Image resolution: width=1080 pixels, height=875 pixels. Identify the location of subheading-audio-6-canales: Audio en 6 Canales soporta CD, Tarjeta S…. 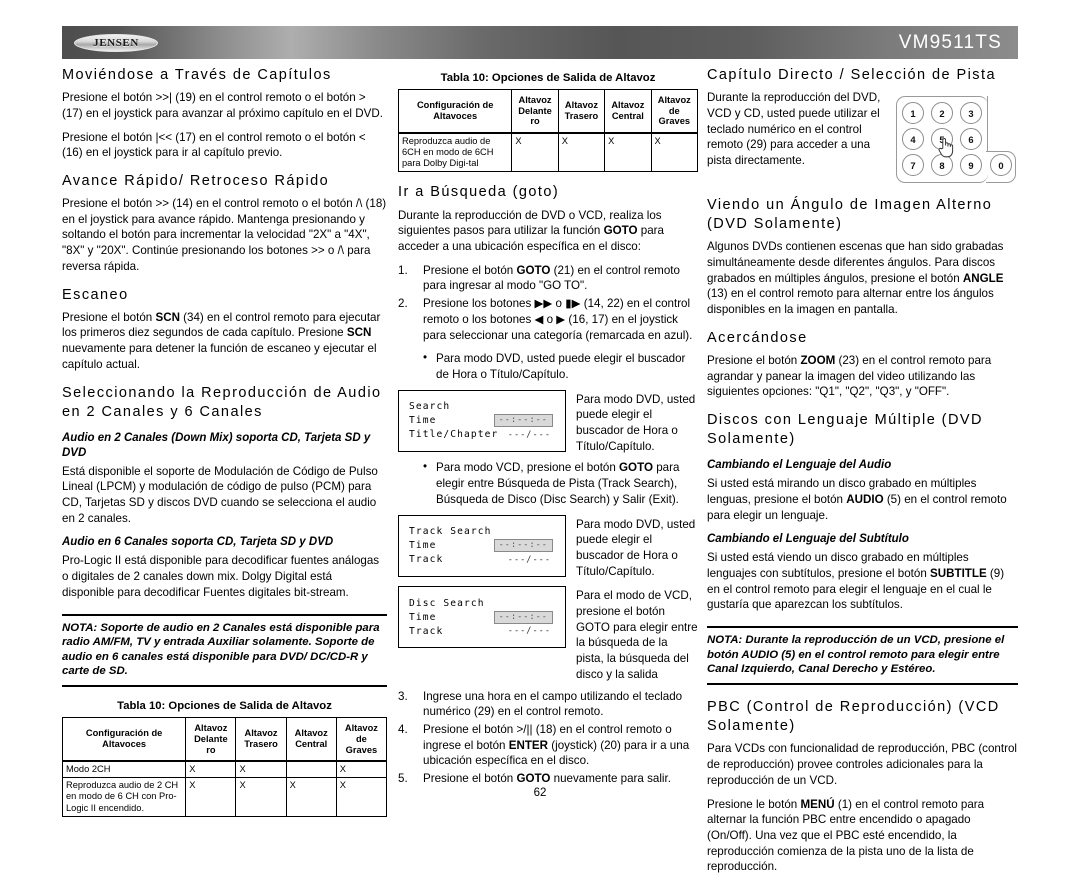
(224, 542).